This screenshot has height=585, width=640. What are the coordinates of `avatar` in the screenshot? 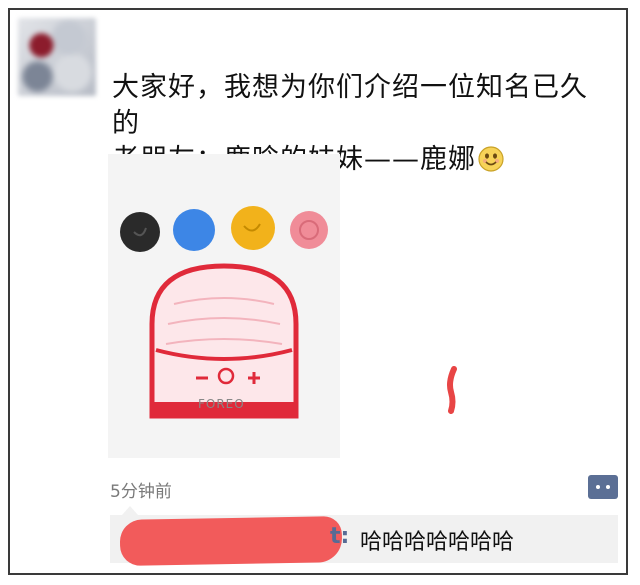 It's located at (57, 57).